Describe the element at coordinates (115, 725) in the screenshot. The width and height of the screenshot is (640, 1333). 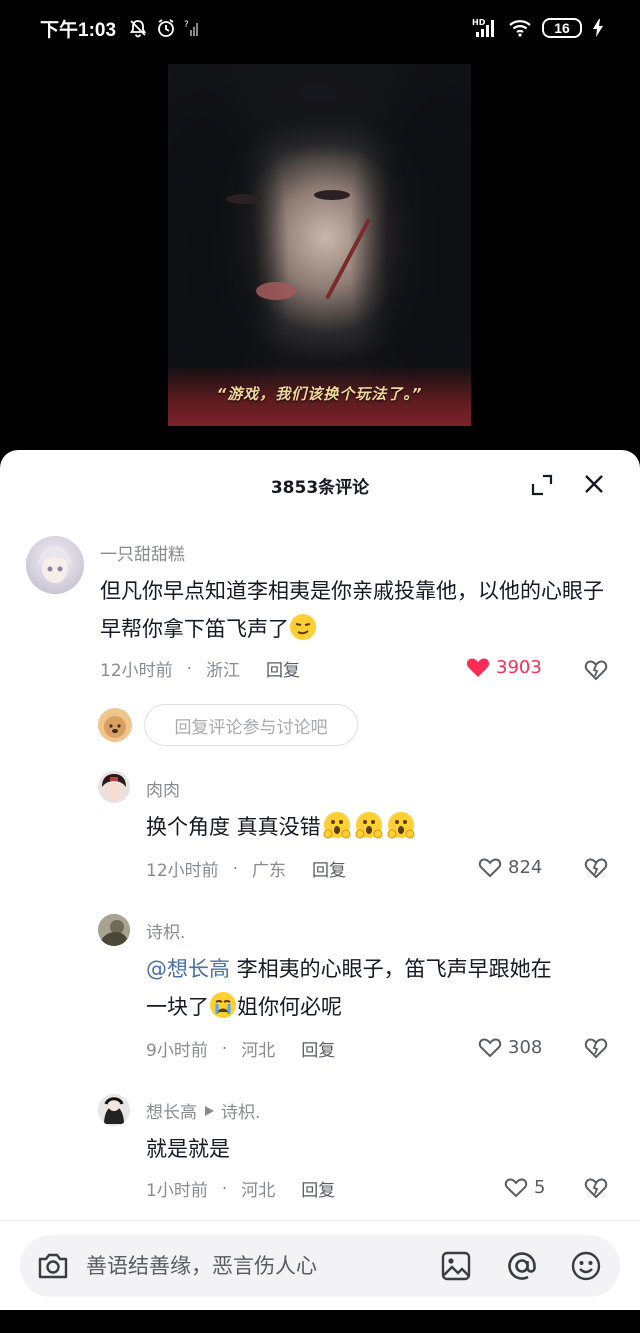
I see `my-avatar` at that location.